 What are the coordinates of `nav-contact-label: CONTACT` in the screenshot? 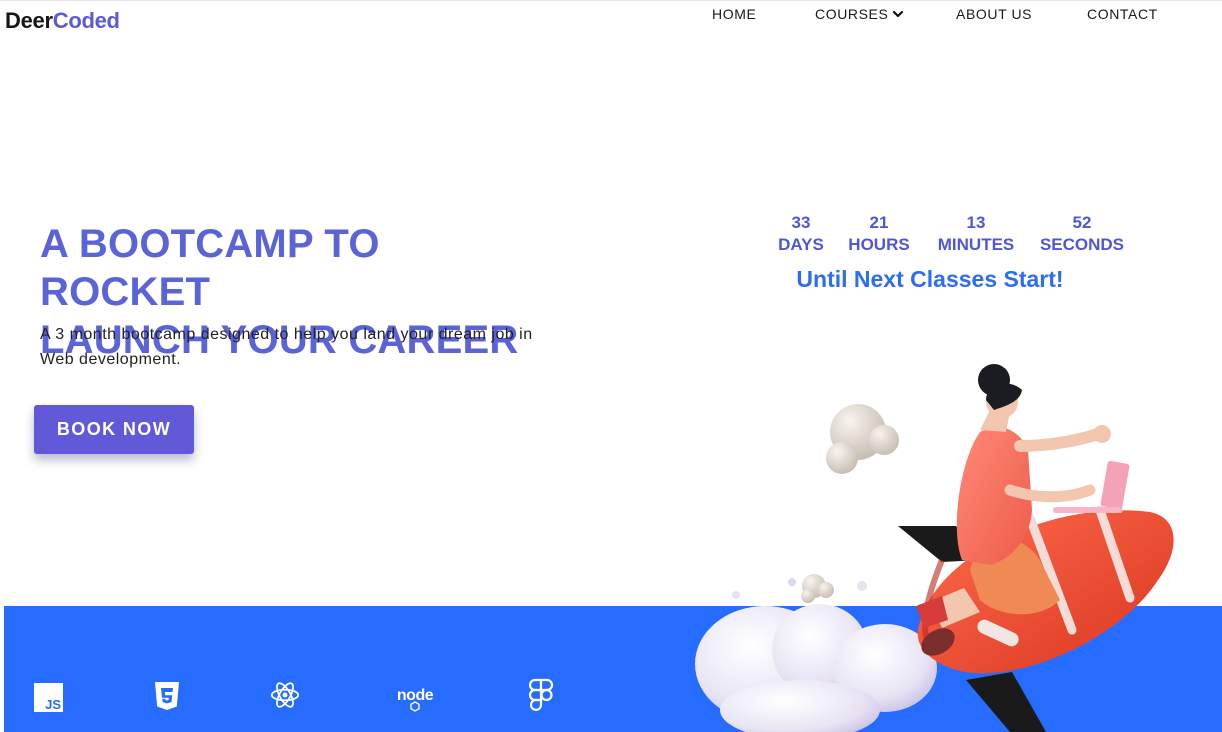 It's located at (1122, 14).